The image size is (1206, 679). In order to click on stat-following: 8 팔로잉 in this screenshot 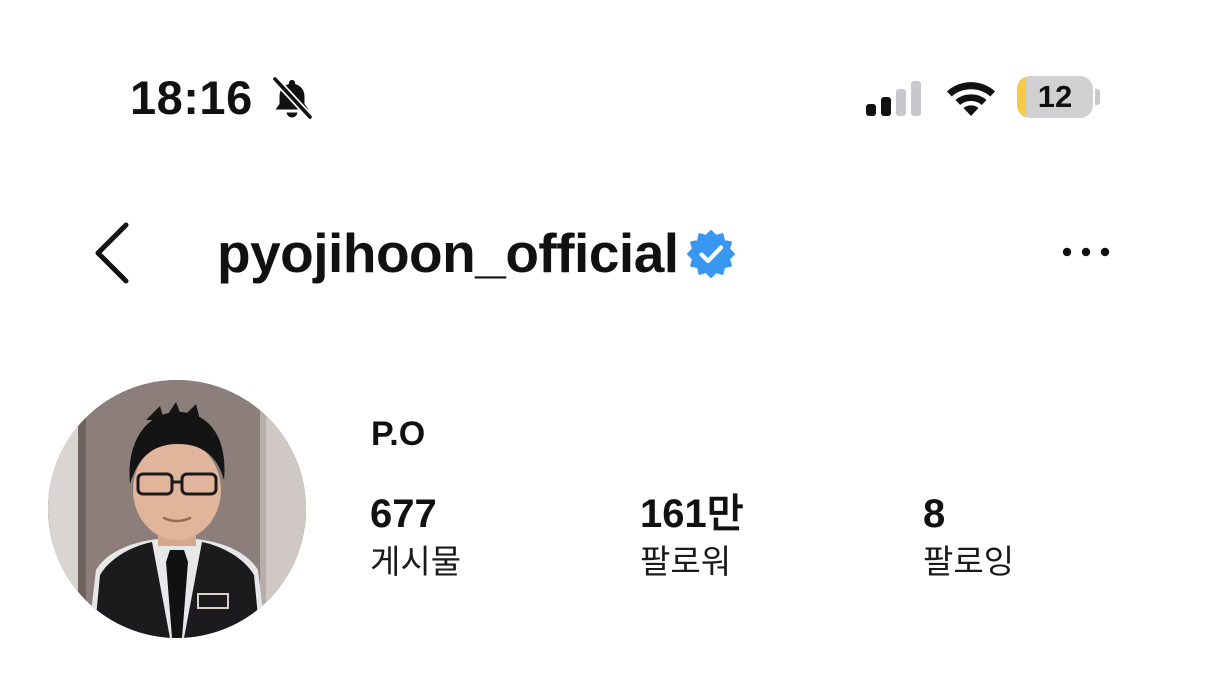, I will do `click(968, 537)`.